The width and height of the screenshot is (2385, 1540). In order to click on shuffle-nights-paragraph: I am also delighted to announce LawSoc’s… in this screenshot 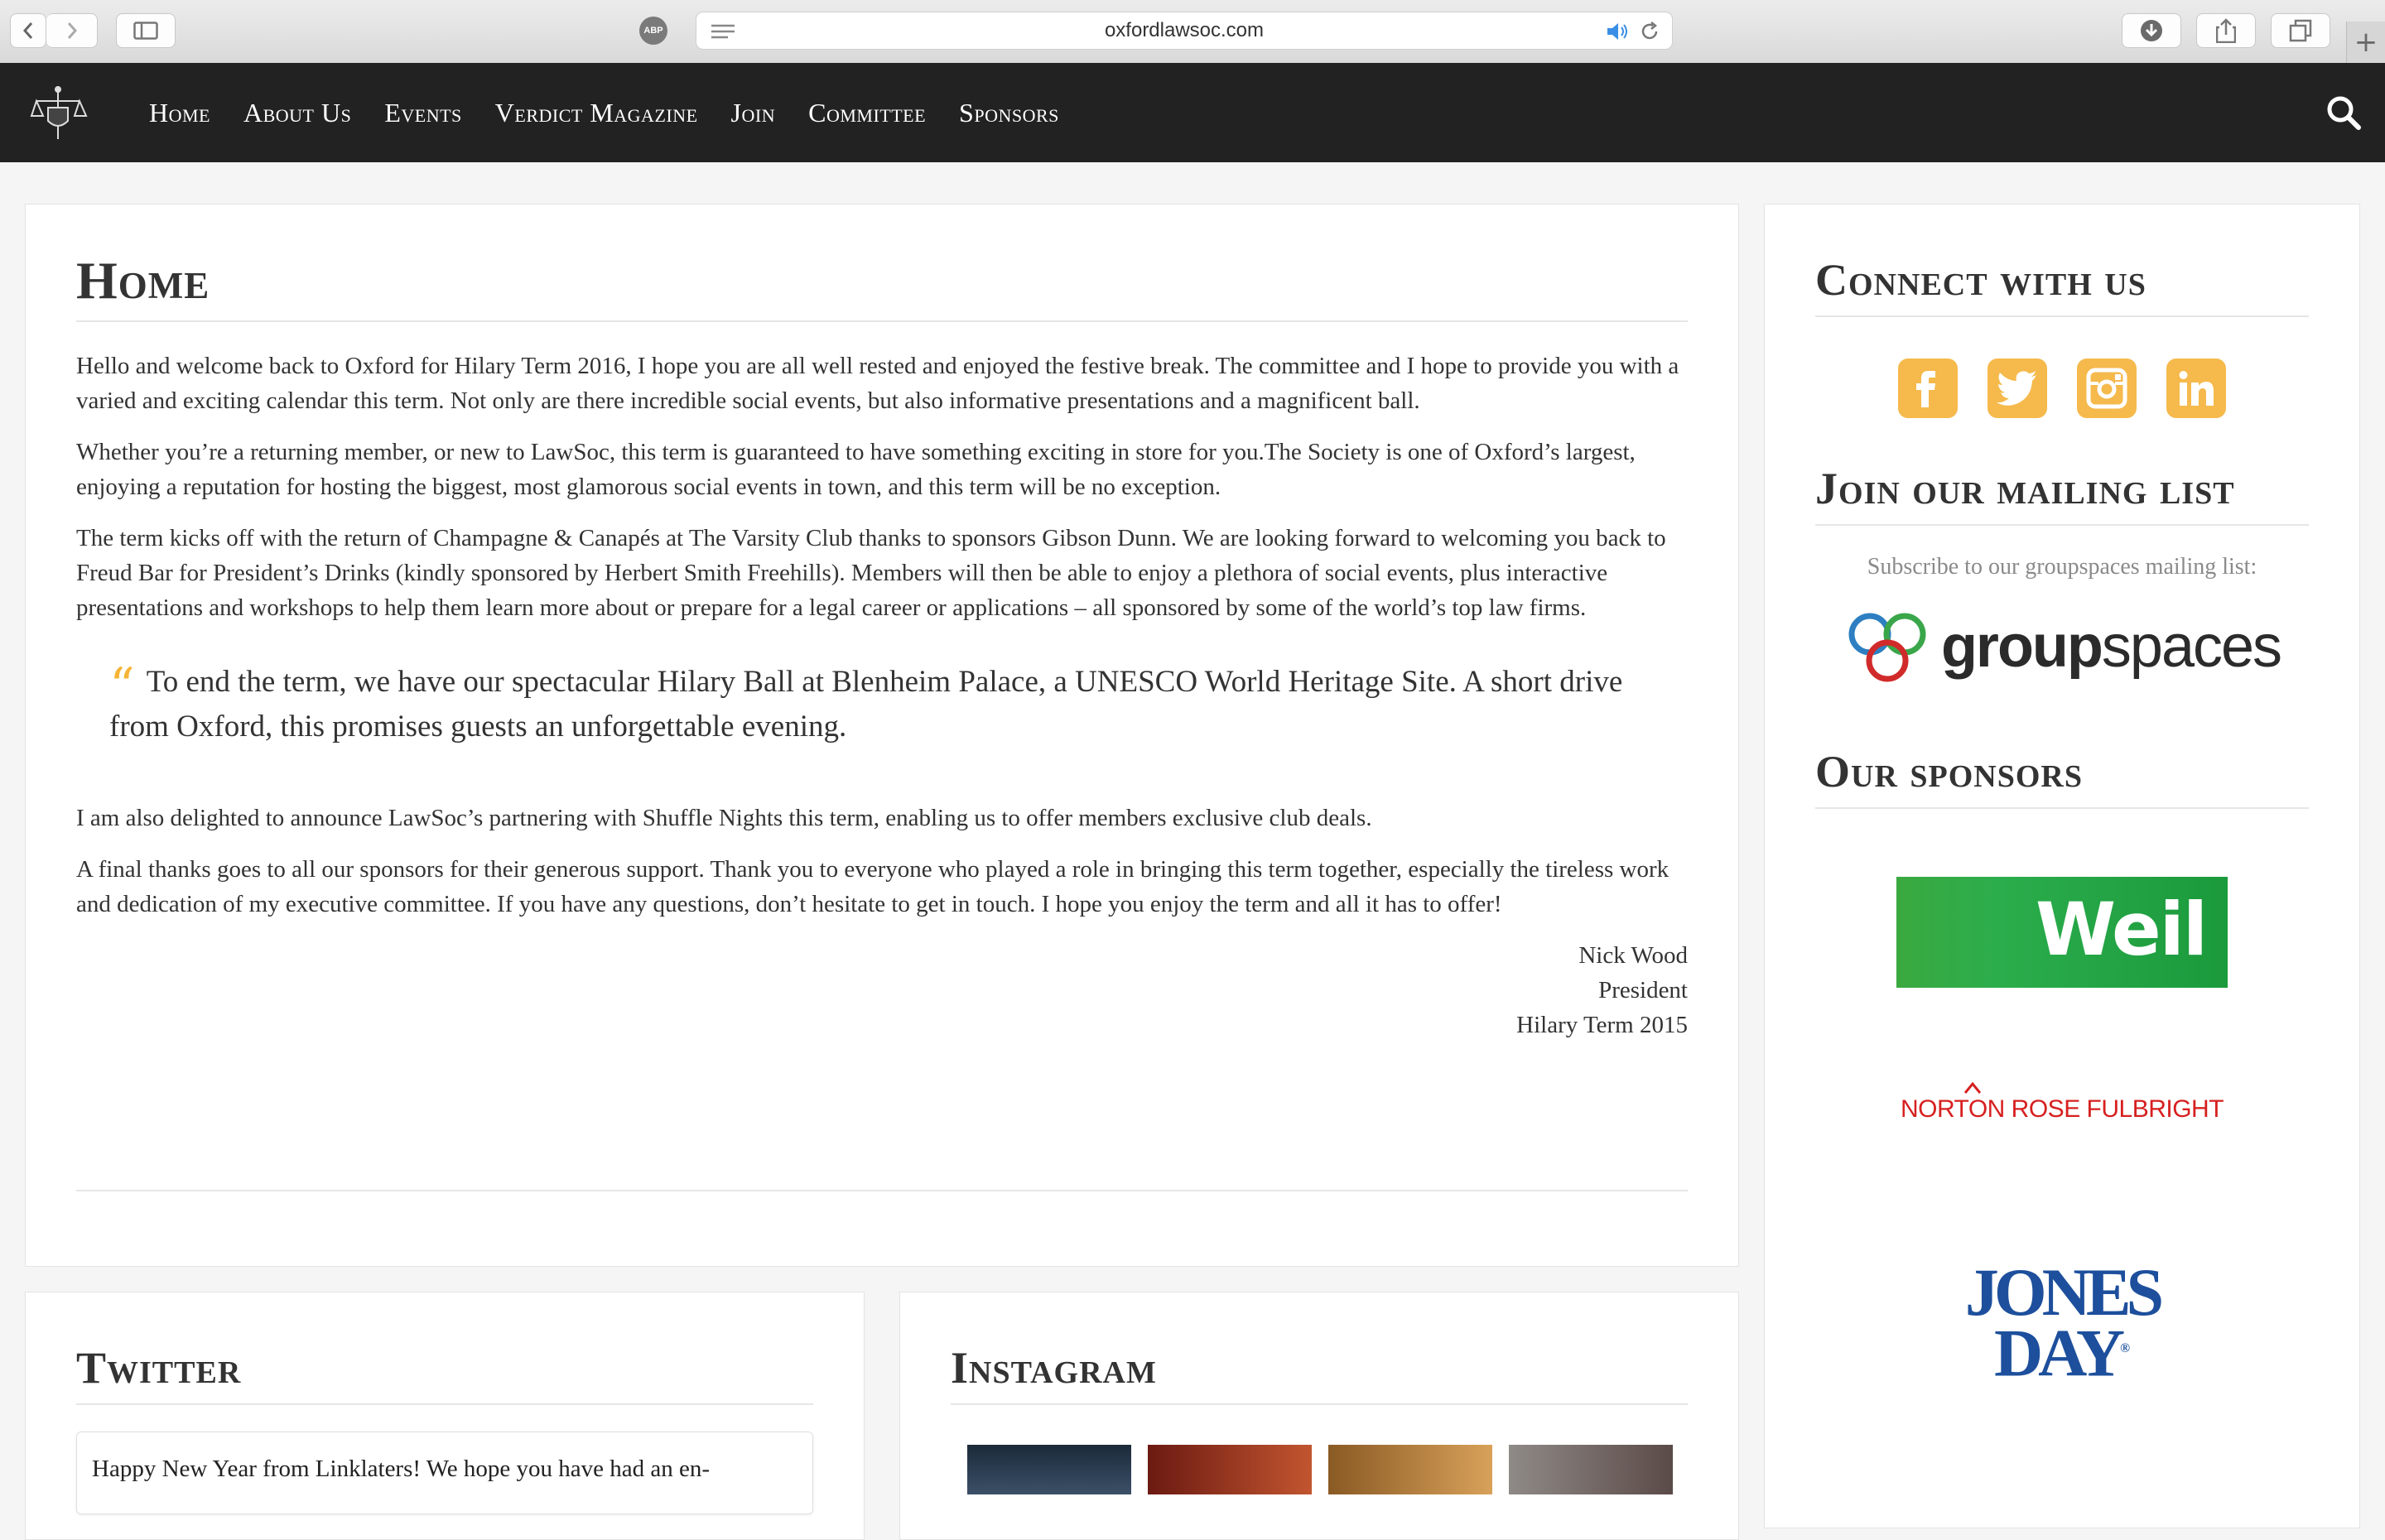, I will do `click(724, 818)`.